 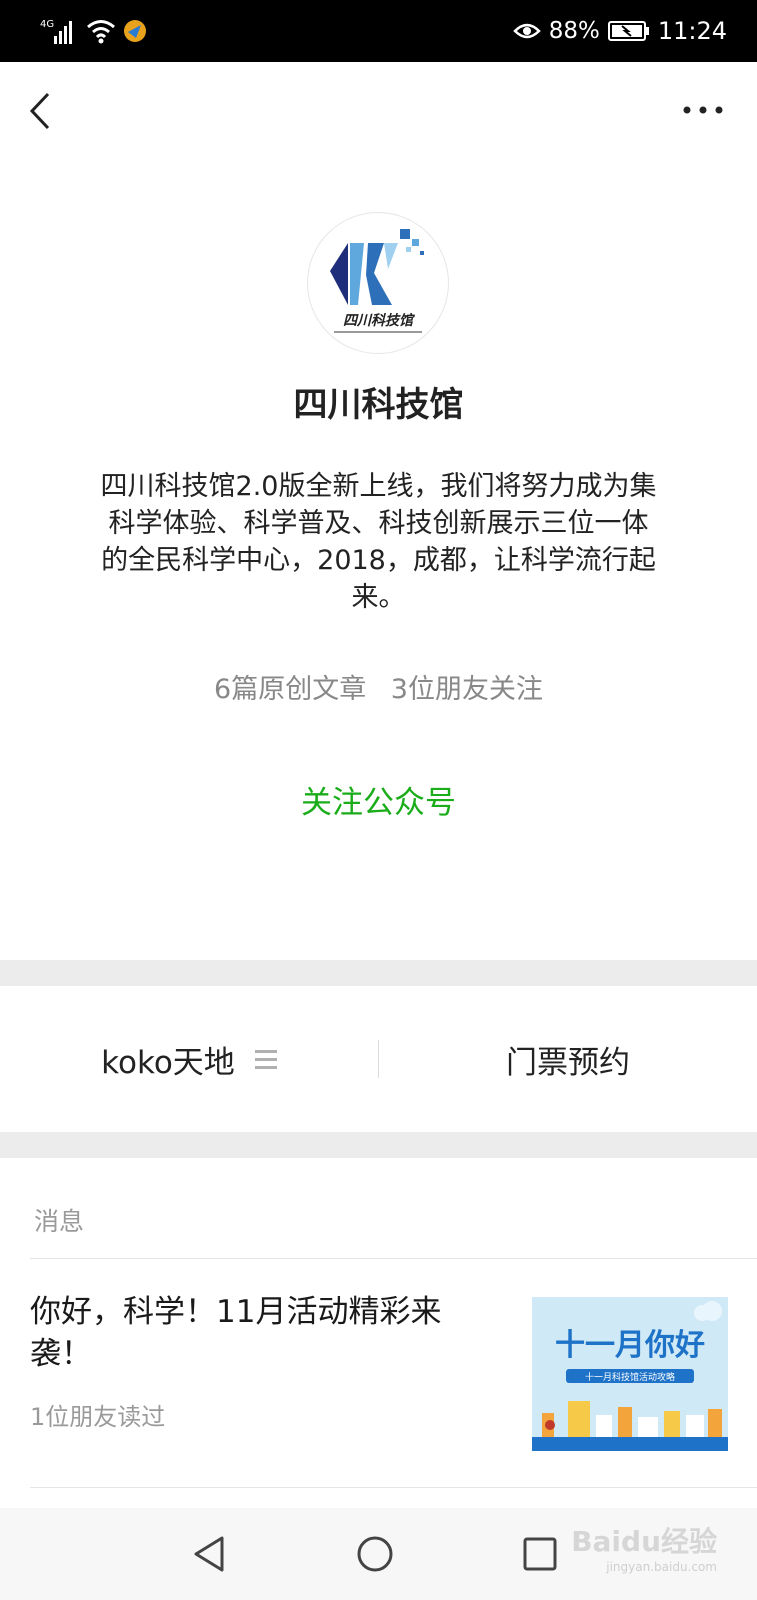 What do you see at coordinates (59, 1221) in the screenshot?
I see `messages-header: 消息` at bounding box center [59, 1221].